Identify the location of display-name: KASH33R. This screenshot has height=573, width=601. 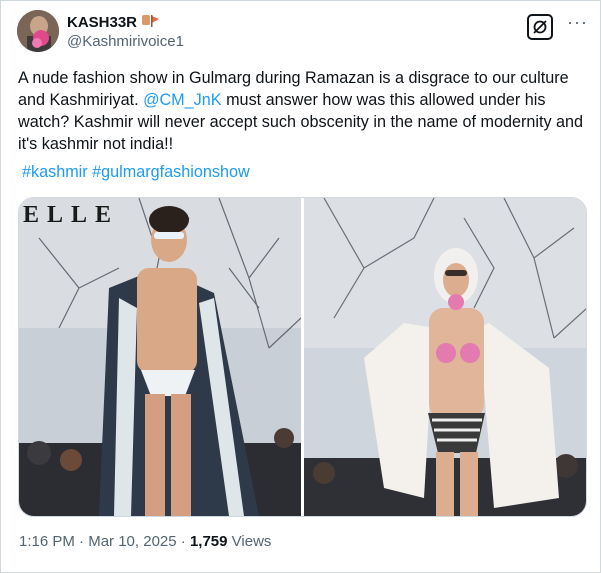
(102, 22).